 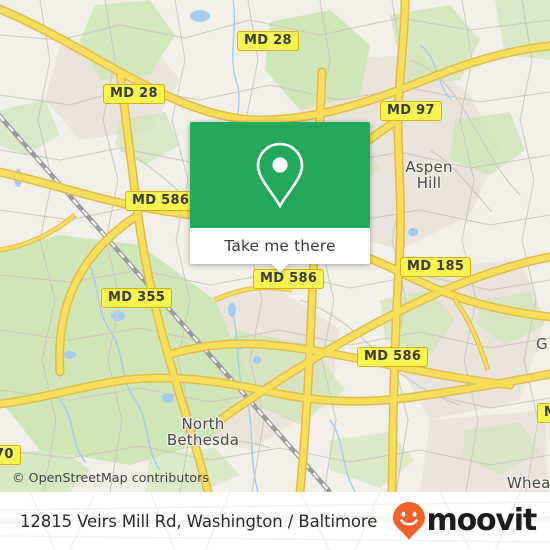 What do you see at coordinates (134, 94) in the screenshot?
I see `highway-shield-md-28-west: MD 28` at bounding box center [134, 94].